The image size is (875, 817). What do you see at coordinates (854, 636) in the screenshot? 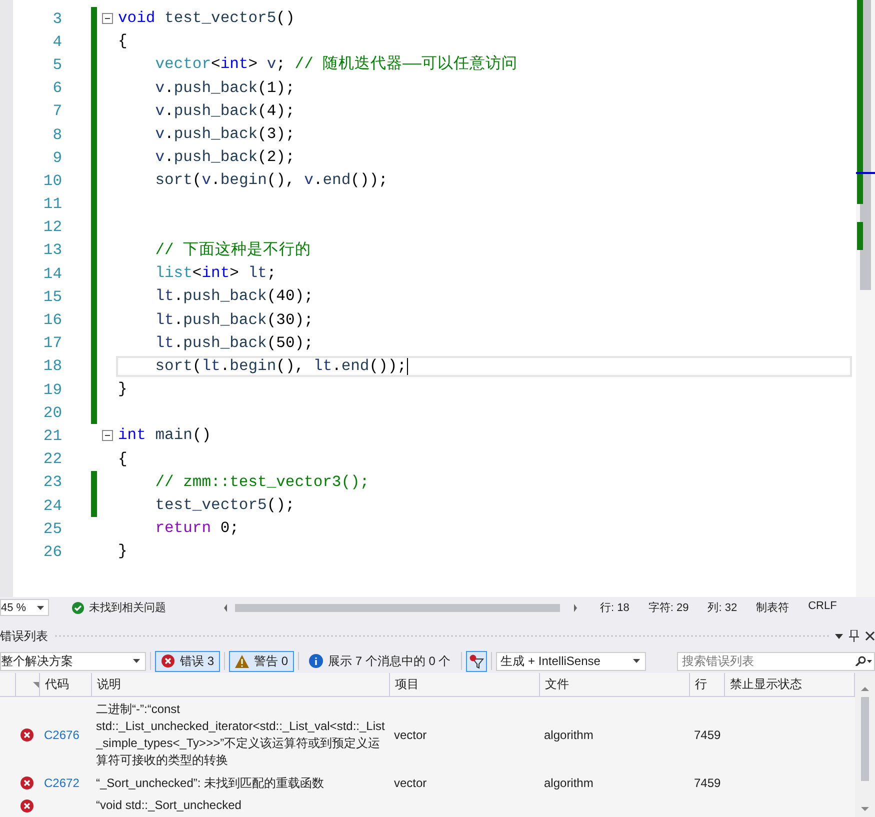
I see `pin-icon` at bounding box center [854, 636].